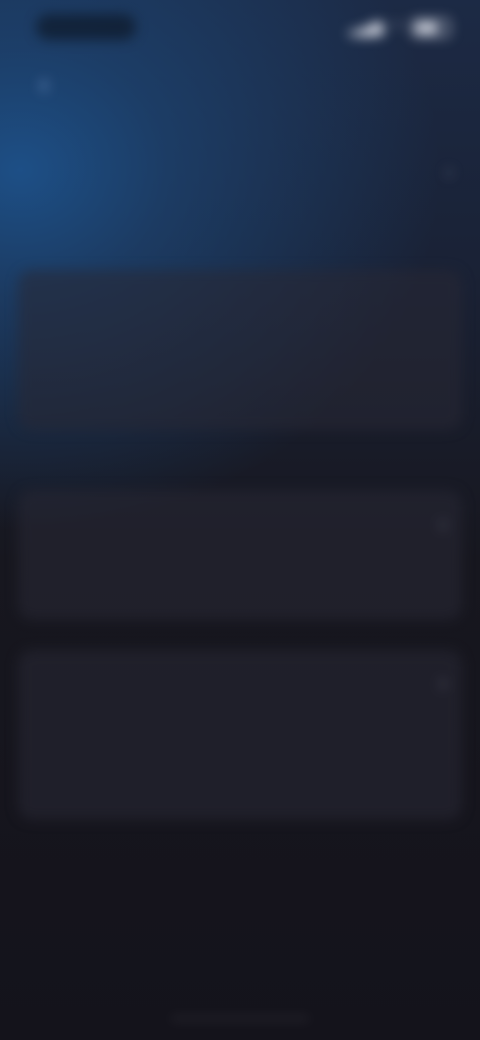  I want to click on danger-description, so click(228, 762).